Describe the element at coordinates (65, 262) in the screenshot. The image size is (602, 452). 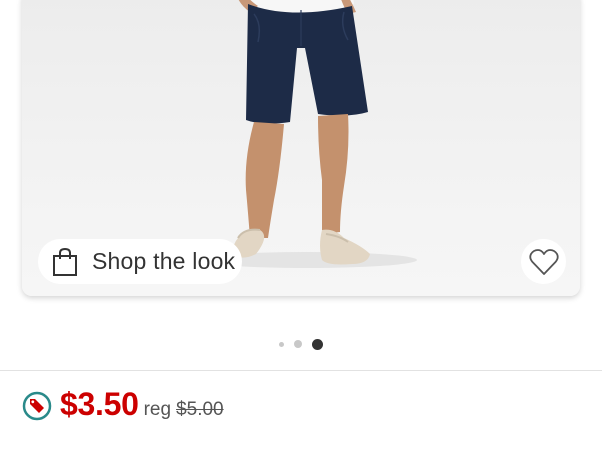
I see `shopping-bag-icon` at that location.